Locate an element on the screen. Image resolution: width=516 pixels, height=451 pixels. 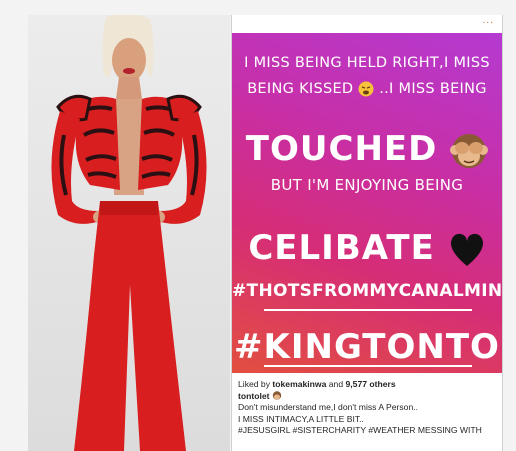
hashtag-underline is located at coordinates (368, 310).